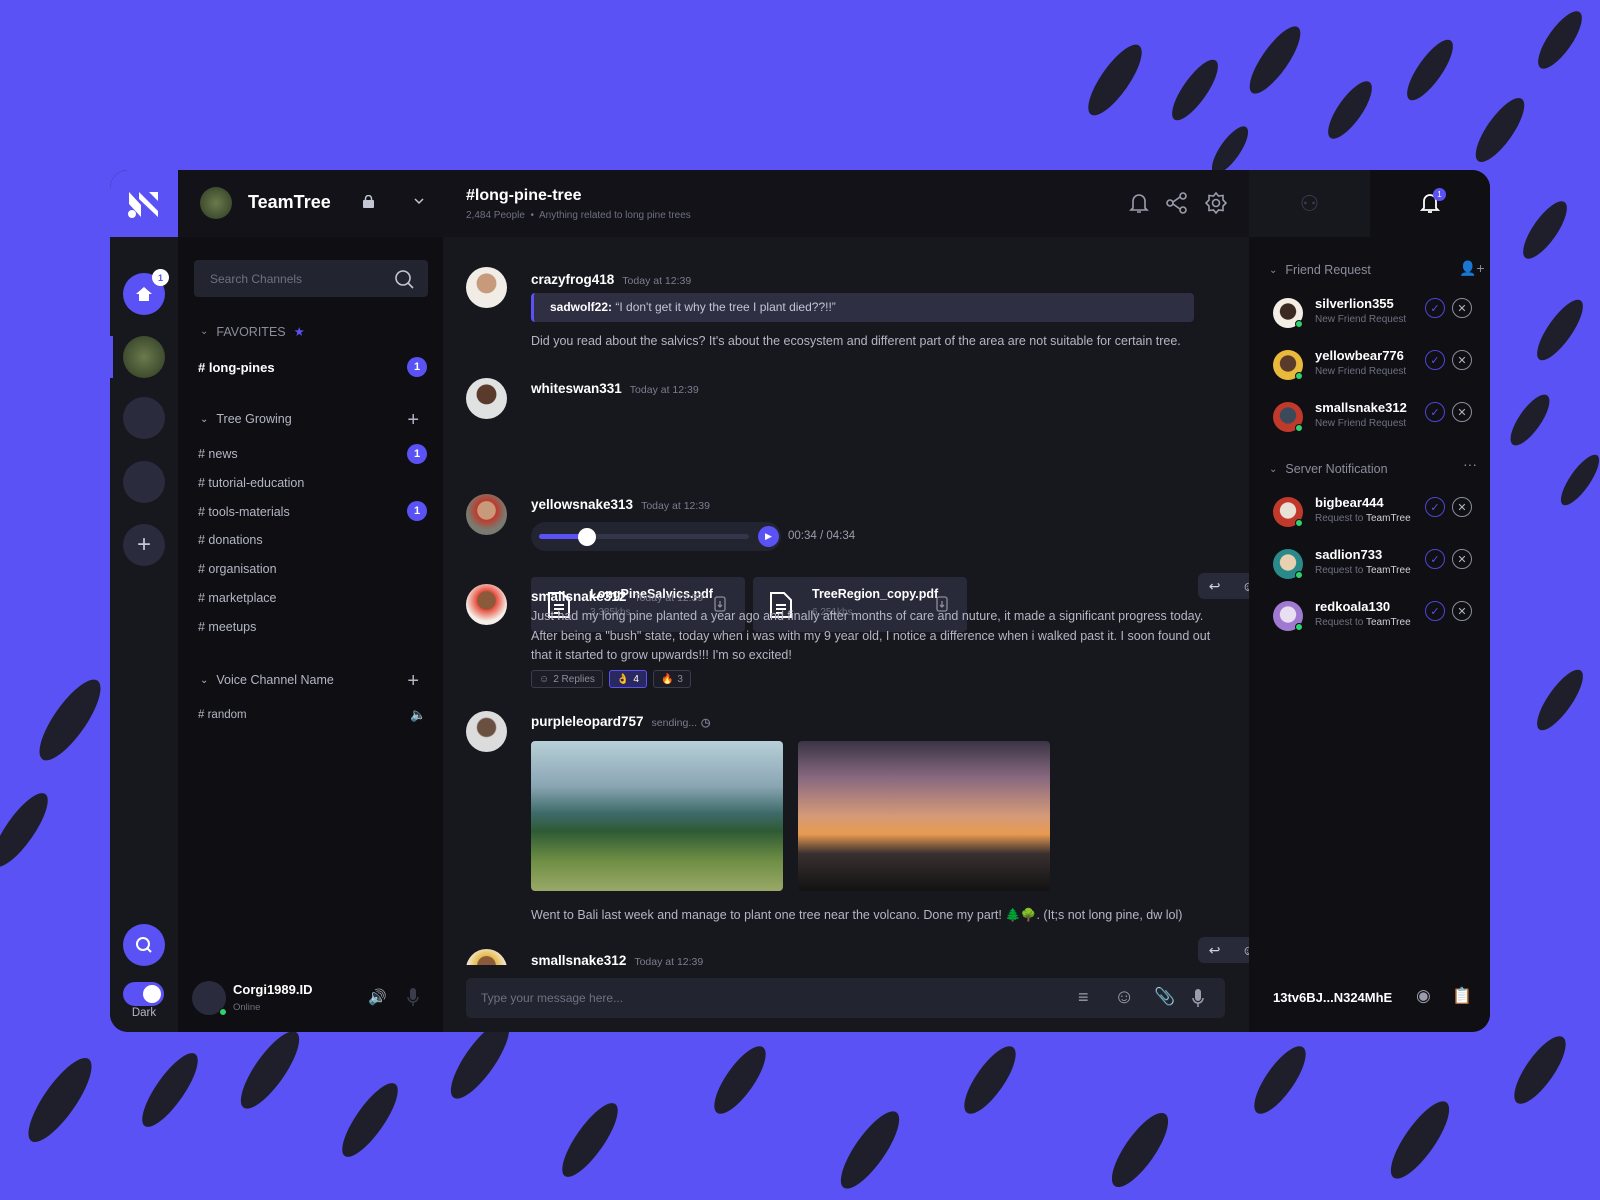 The height and width of the screenshot is (1200, 1600). Describe the element at coordinates (252, 332) in the screenshot. I see `favorites-header: ⌄ FAVORITES ★` at that location.